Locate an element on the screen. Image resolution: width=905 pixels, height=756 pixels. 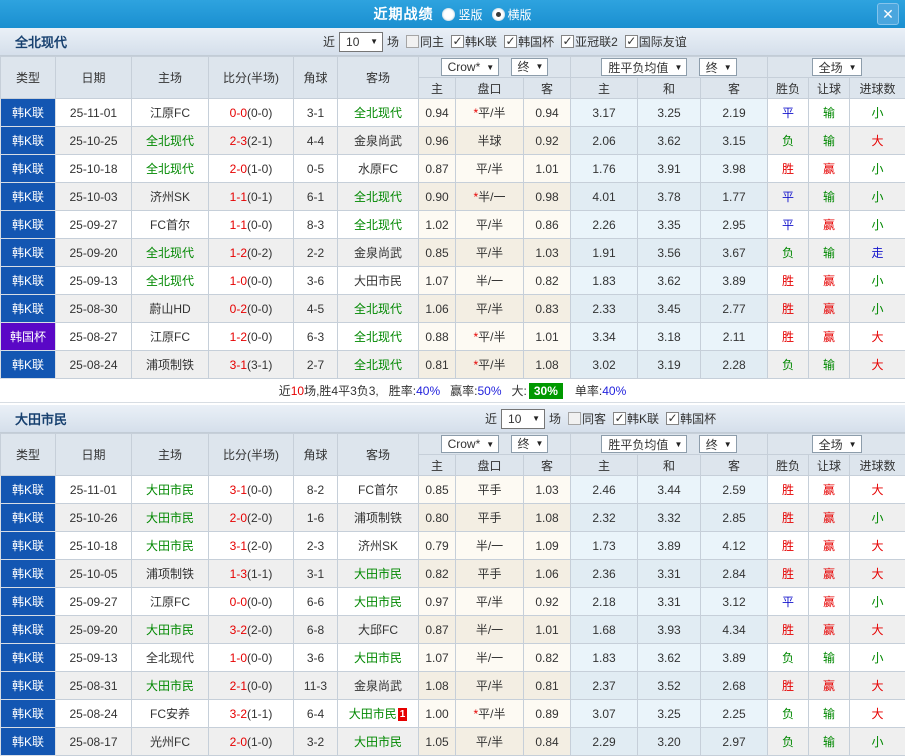
avg-draw-cell: 3.78 is located at coordinates (669, 197).